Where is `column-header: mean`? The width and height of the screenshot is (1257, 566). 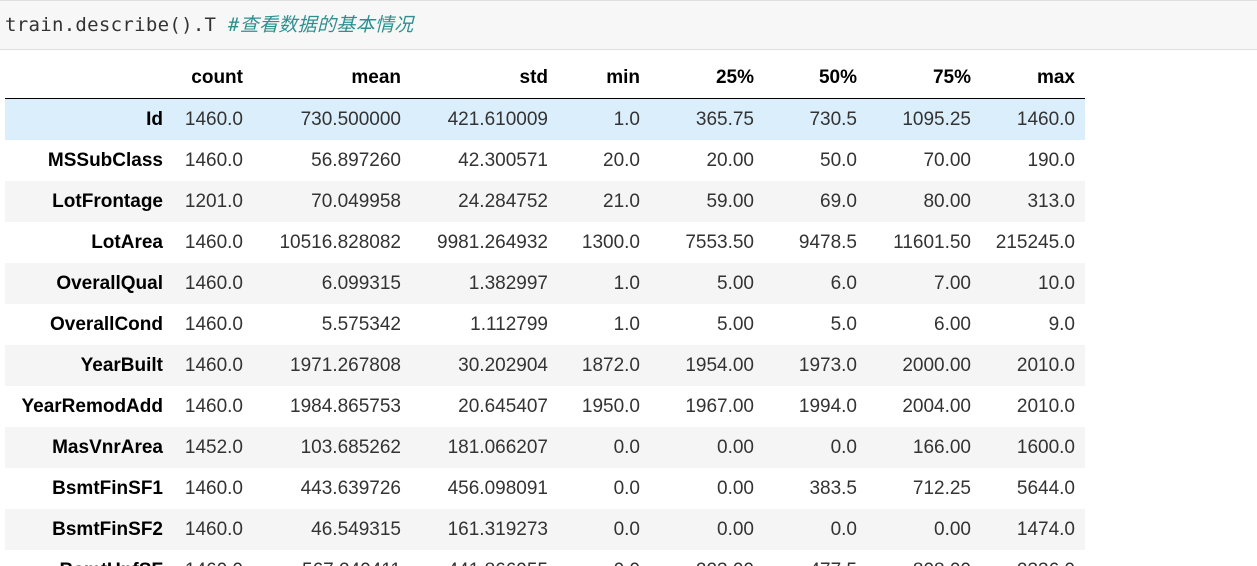
column-header: mean is located at coordinates (332, 78).